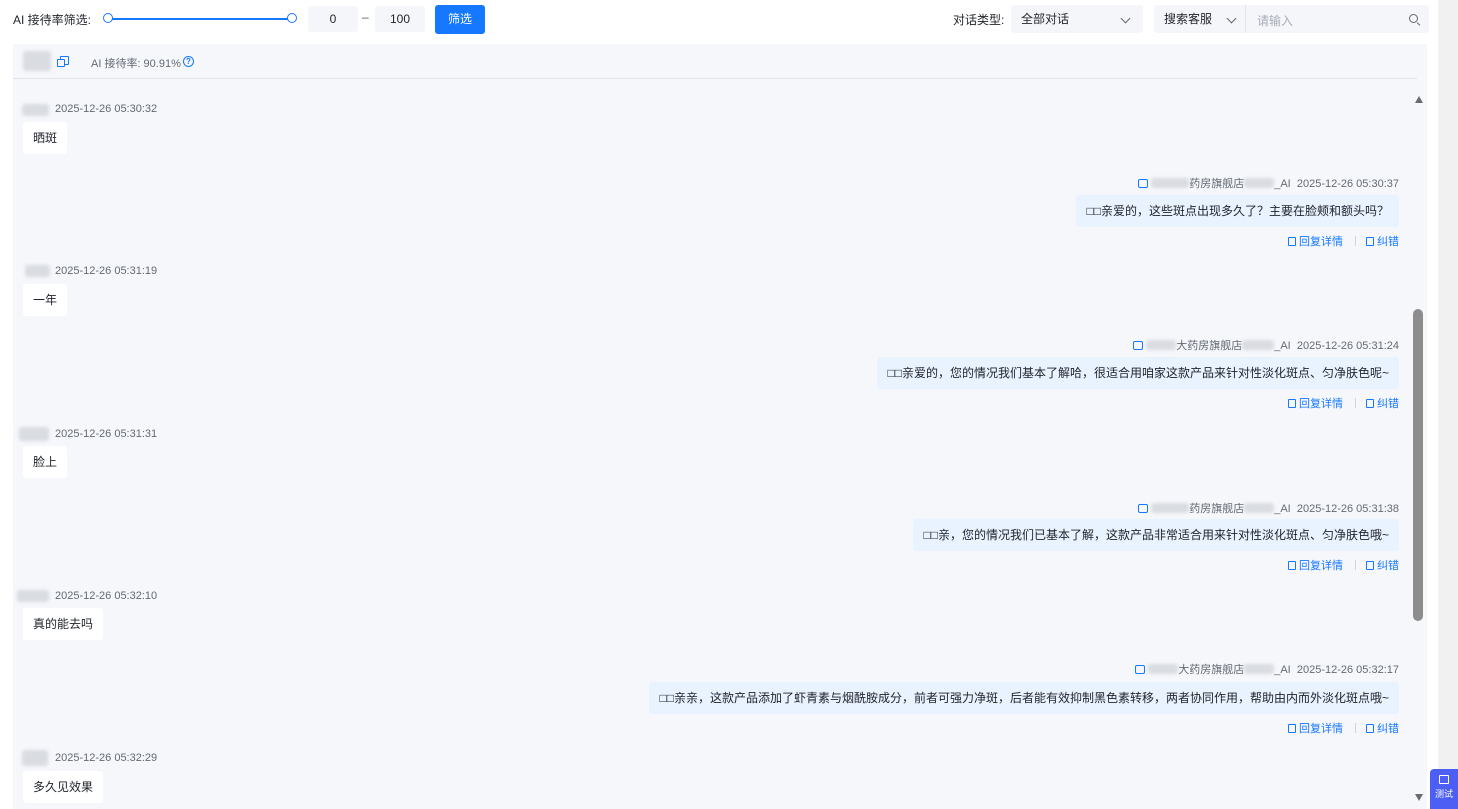 The height and width of the screenshot is (809, 1458). What do you see at coordinates (1444, 779) in the screenshot?
I see `chat-icon` at bounding box center [1444, 779].